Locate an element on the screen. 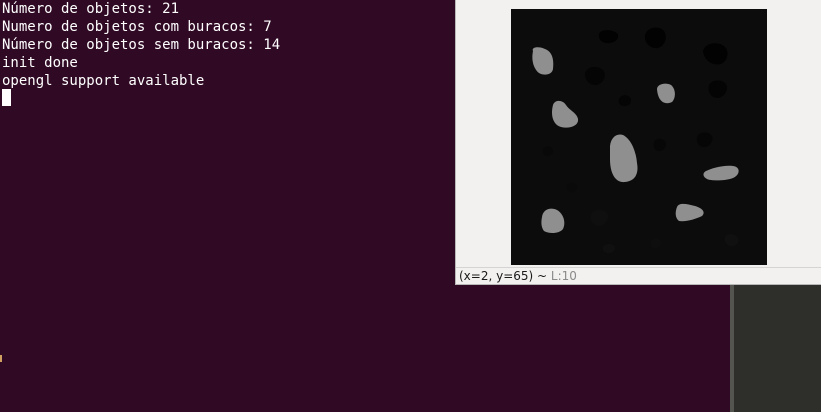 The width and height of the screenshot is (821, 412). pixel-coordinates: (x=2, y=65) is located at coordinates (496, 276).